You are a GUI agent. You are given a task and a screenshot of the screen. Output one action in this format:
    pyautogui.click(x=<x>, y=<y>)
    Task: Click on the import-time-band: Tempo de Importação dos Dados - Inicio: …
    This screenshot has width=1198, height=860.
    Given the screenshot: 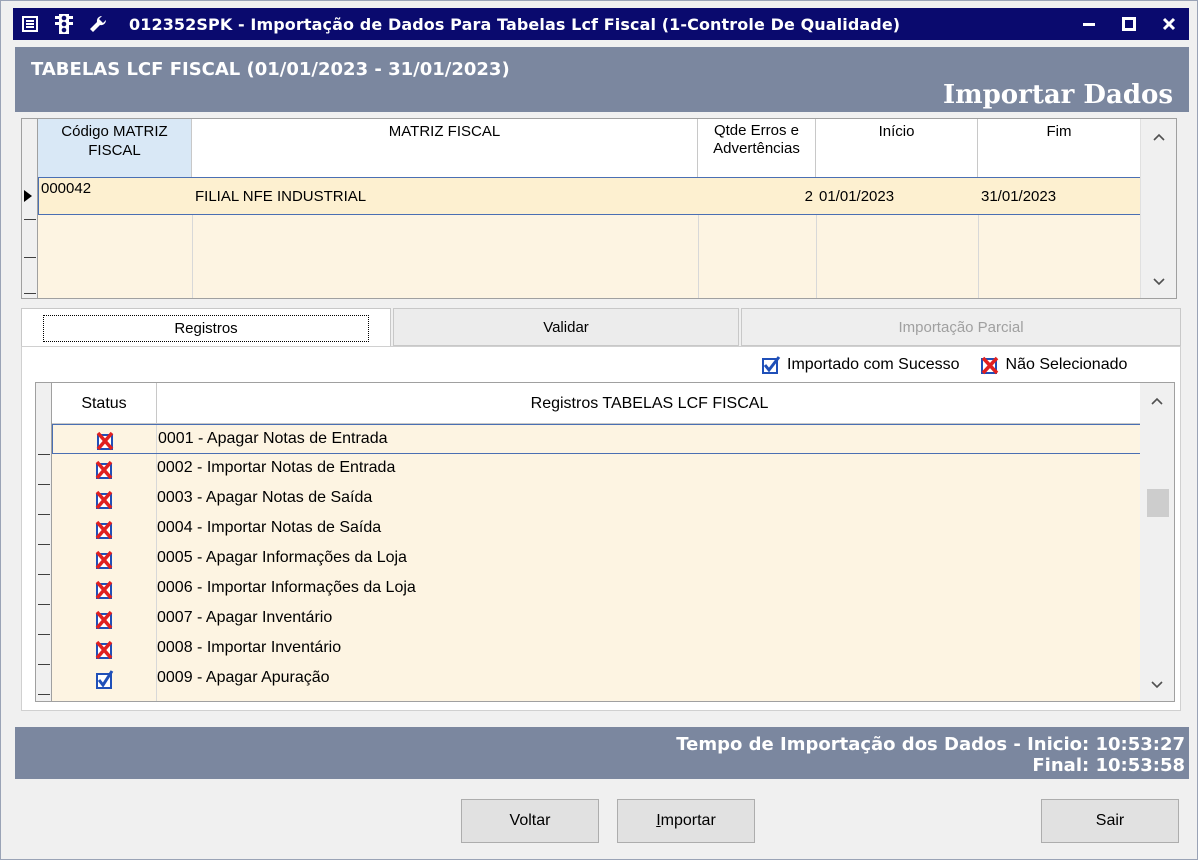 What is the action you would take?
    pyautogui.click(x=602, y=753)
    